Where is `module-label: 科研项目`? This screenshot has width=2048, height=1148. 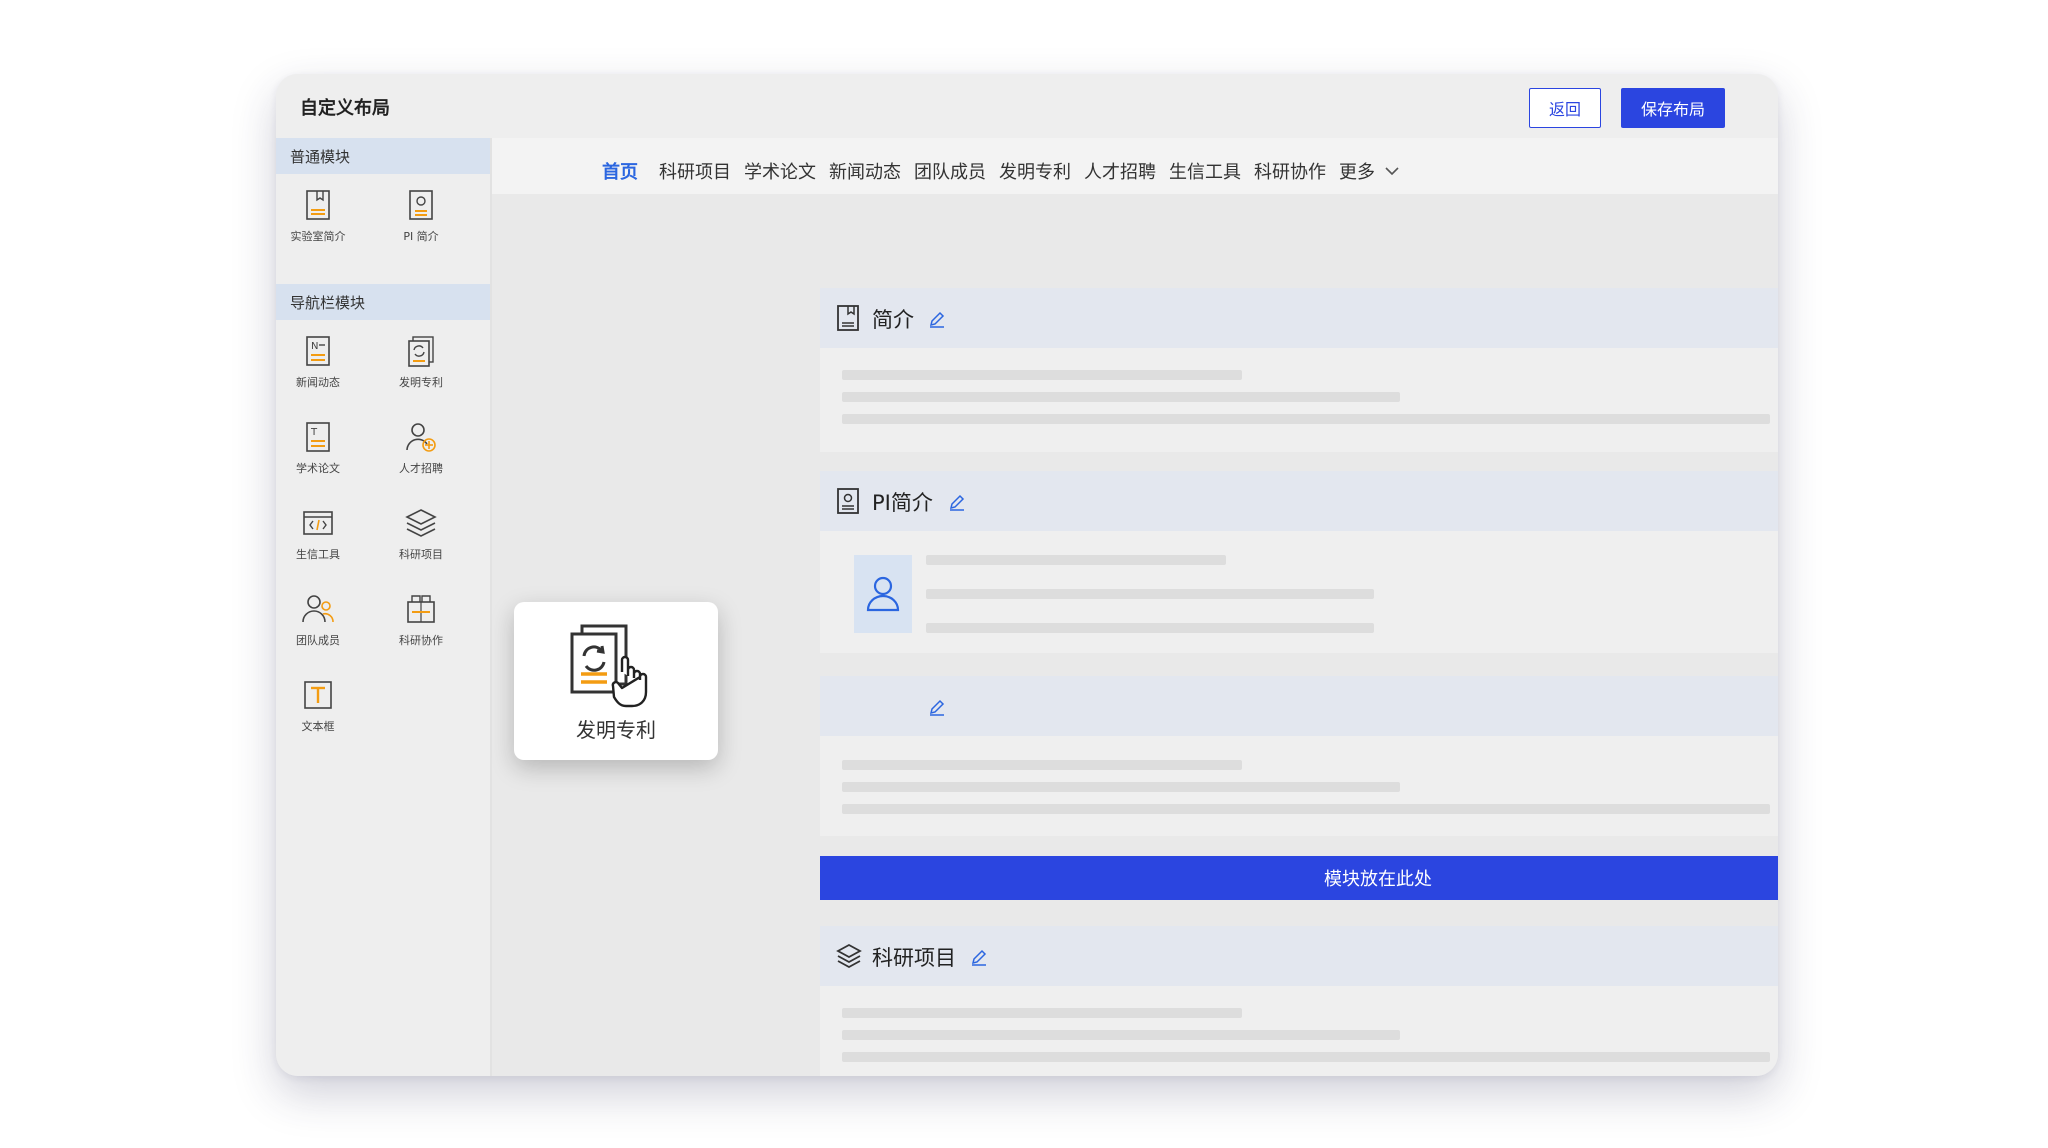
module-label: 科研项目 is located at coordinates (421, 554).